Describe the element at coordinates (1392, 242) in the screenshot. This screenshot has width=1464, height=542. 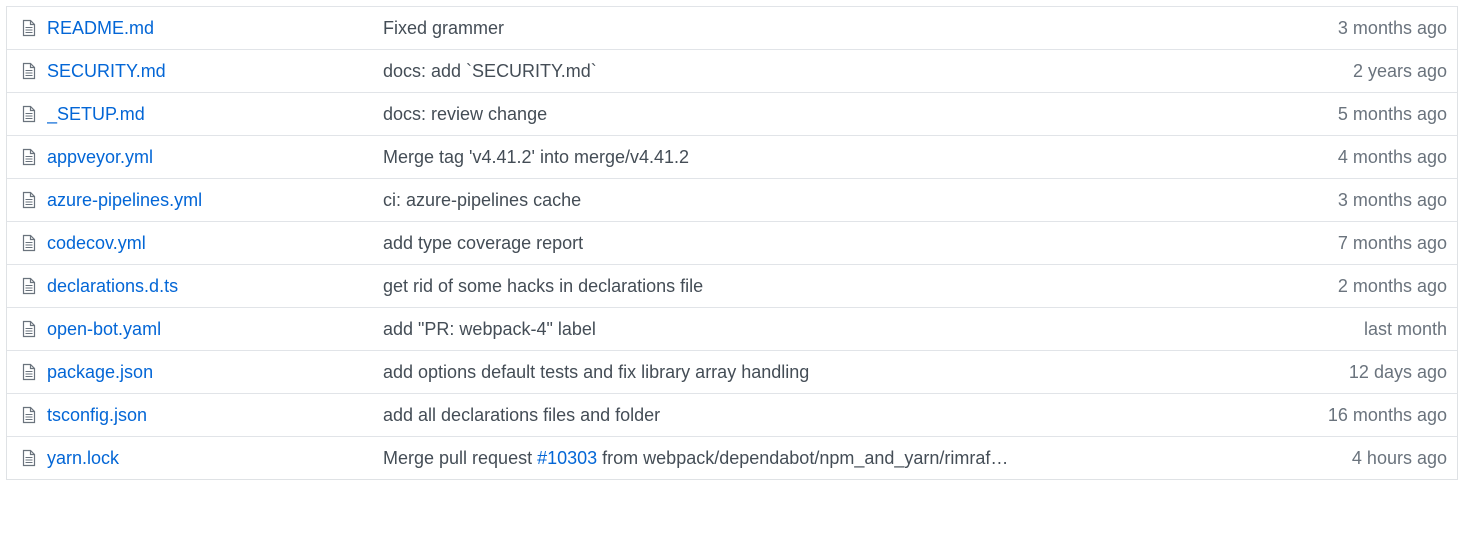
I see `commit-age: 7 months ago` at that location.